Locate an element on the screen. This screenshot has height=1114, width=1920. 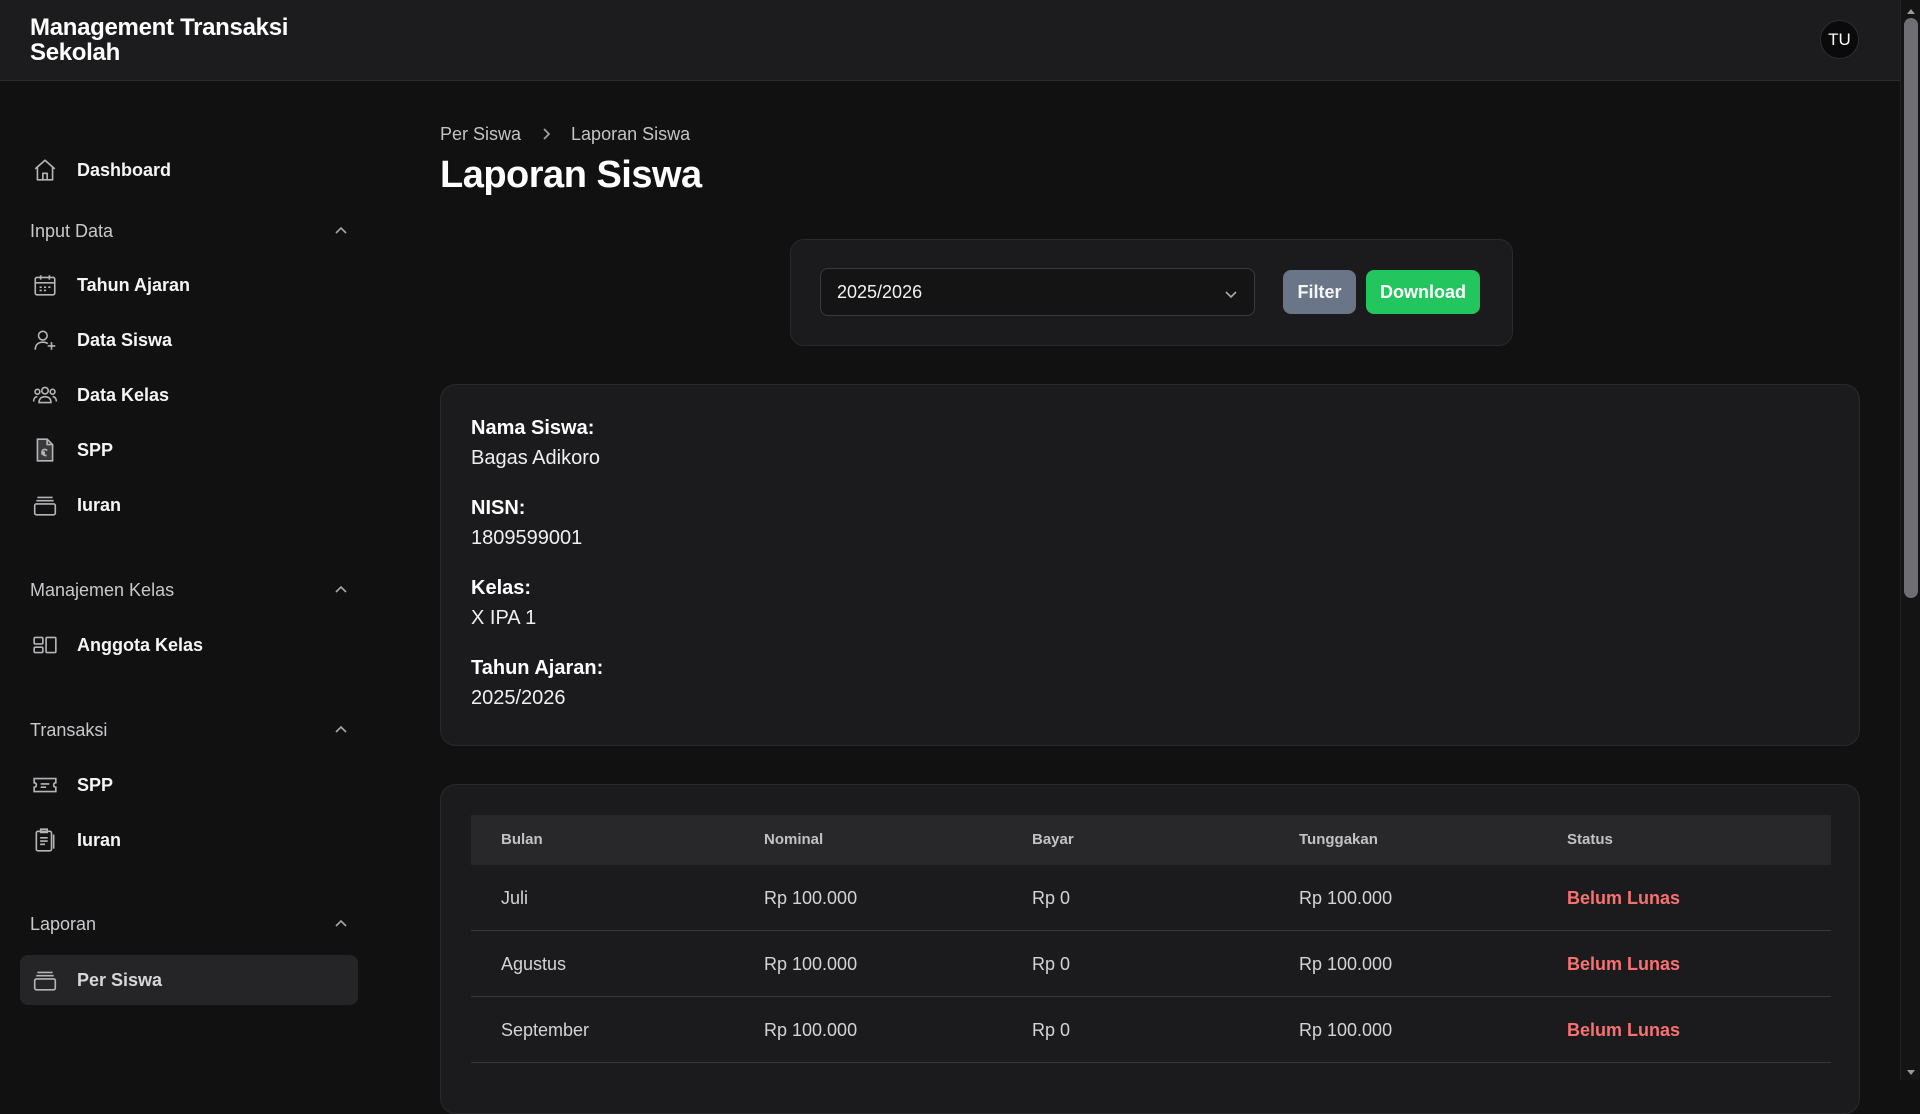
student-class-field: Kelas: X IPA 1 is located at coordinates (503, 603).